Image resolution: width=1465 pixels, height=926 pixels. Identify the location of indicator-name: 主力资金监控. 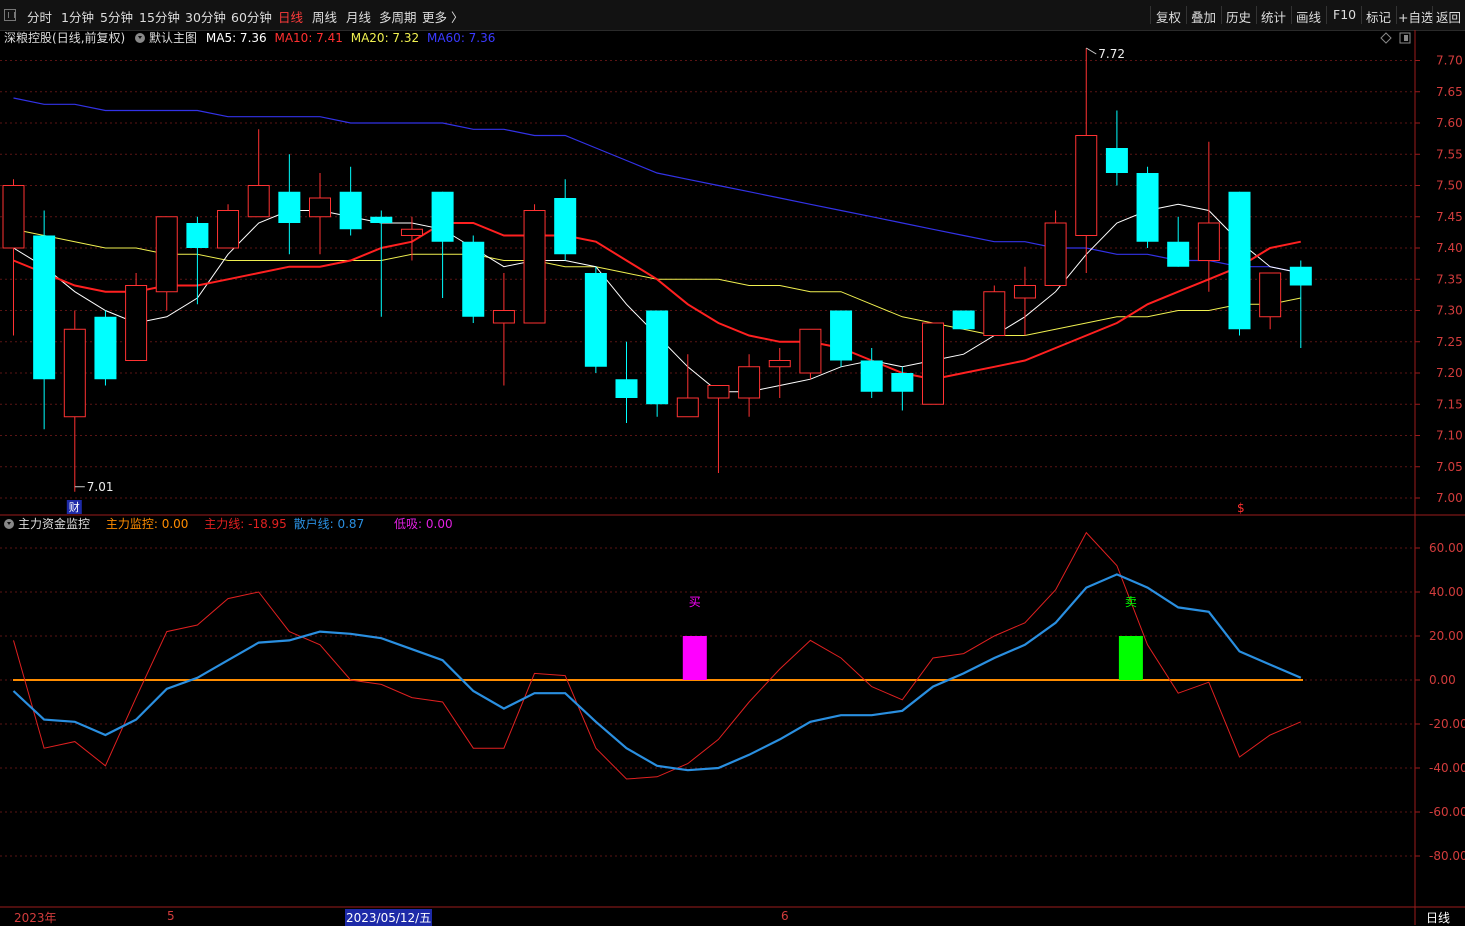
(54, 524).